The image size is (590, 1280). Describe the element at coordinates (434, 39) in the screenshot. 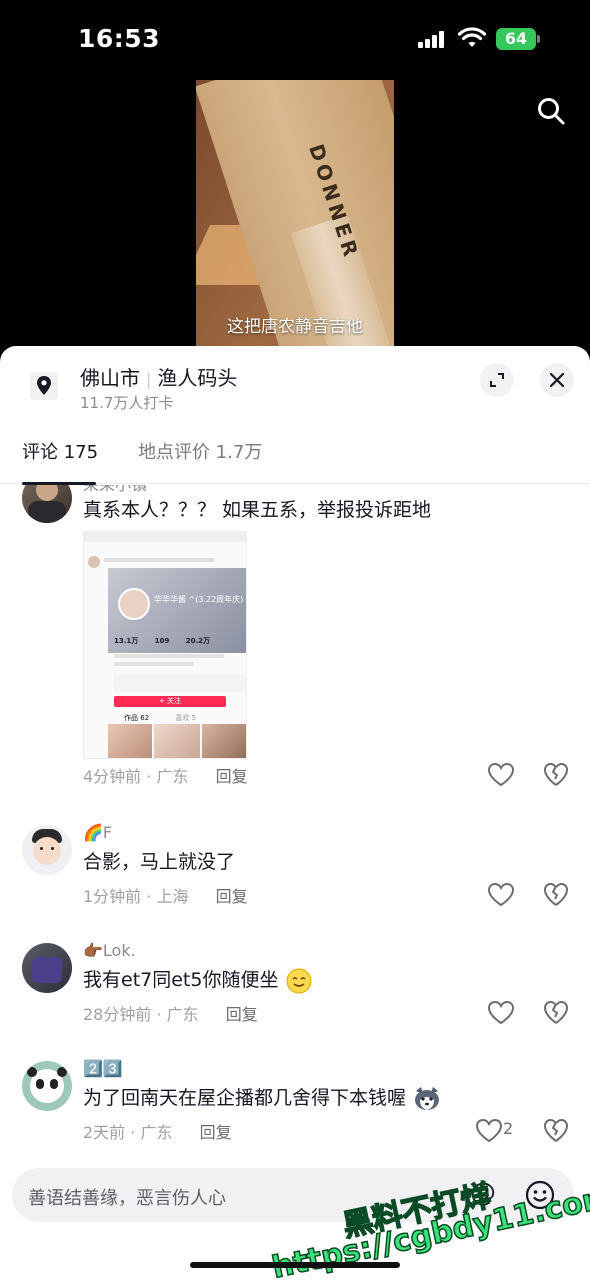

I see `cellular-signal-icon` at that location.